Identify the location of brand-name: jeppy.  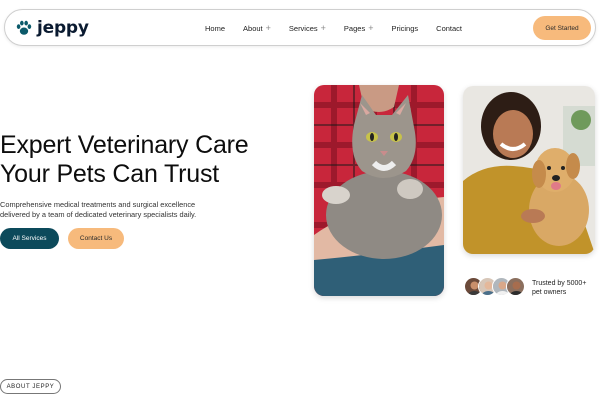
(63, 28).